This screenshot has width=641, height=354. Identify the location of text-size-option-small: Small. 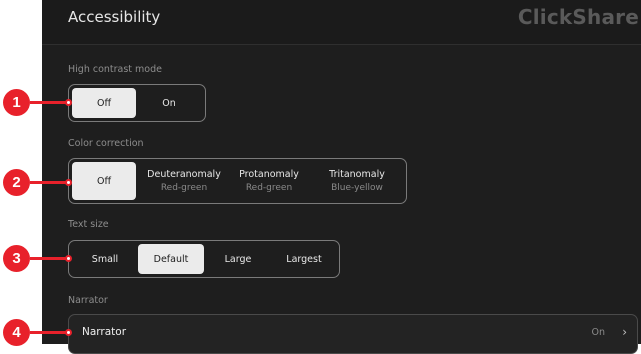
(105, 259).